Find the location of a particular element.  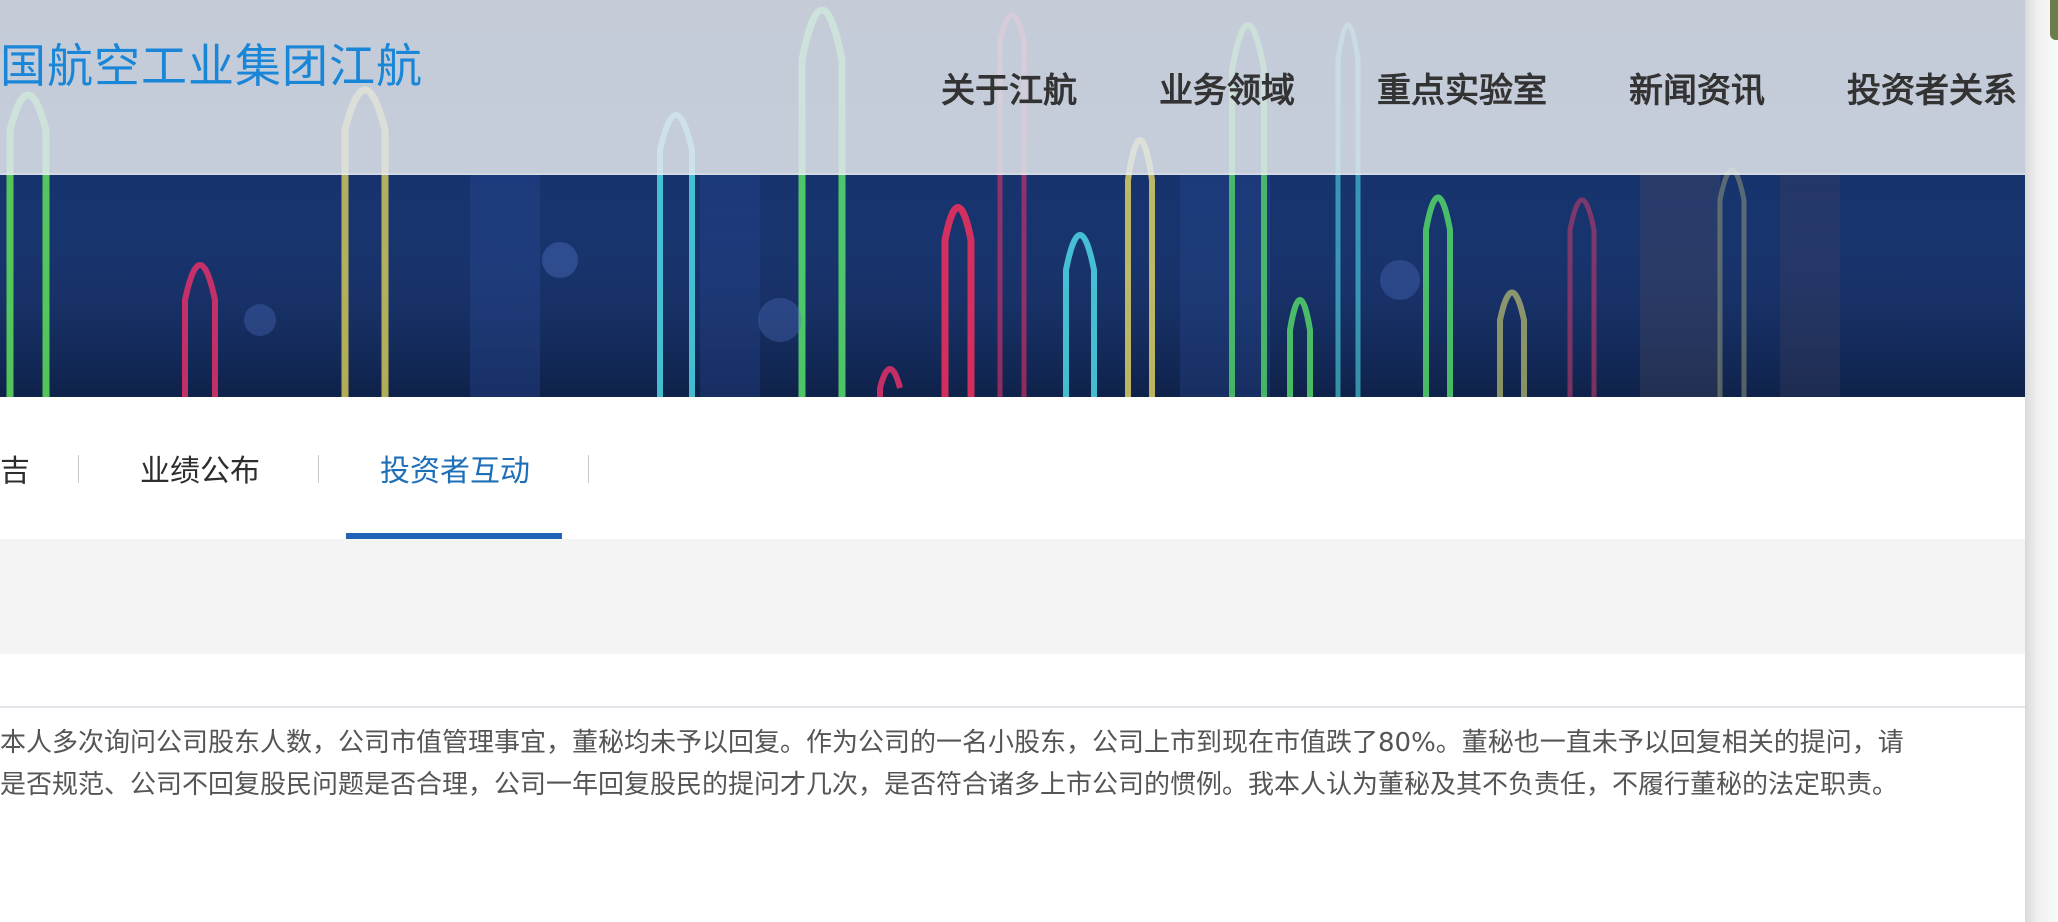

nav-item-news: 新闻资讯 is located at coordinates (1697, 87).